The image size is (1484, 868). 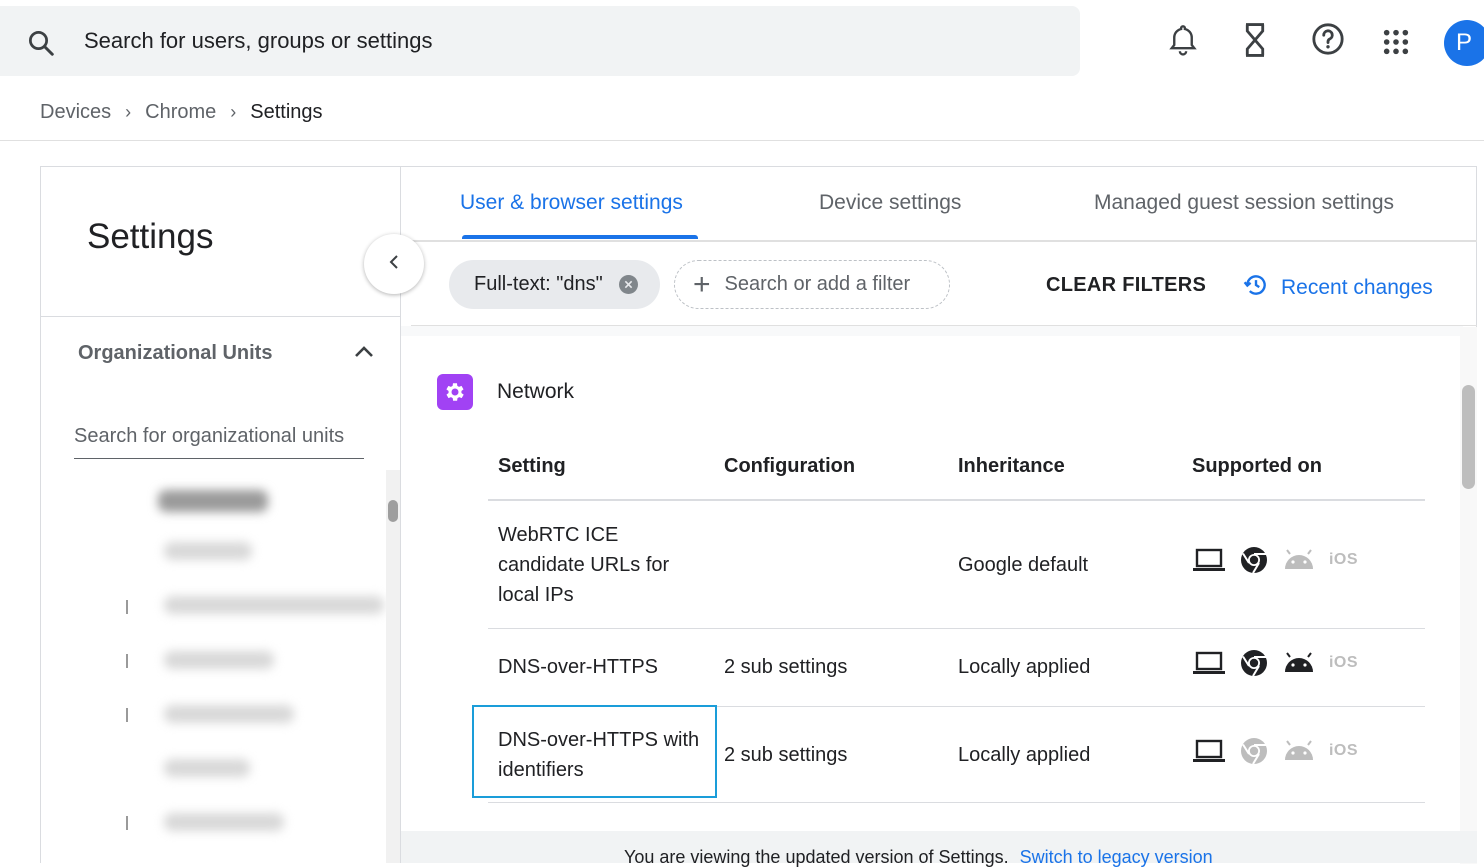 I want to click on switch-to-legacy-link: Switch to legacy version, so click(x=1116, y=857).